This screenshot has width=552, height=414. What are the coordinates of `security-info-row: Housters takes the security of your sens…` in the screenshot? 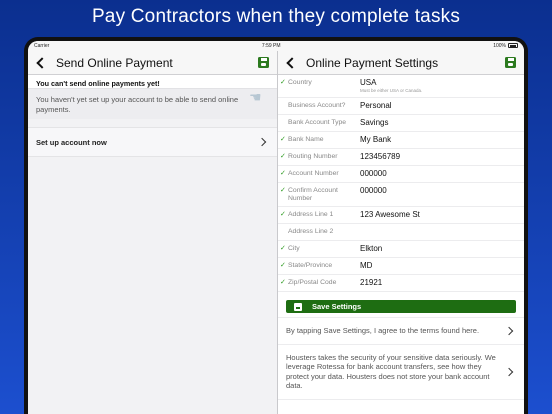 It's located at (401, 372).